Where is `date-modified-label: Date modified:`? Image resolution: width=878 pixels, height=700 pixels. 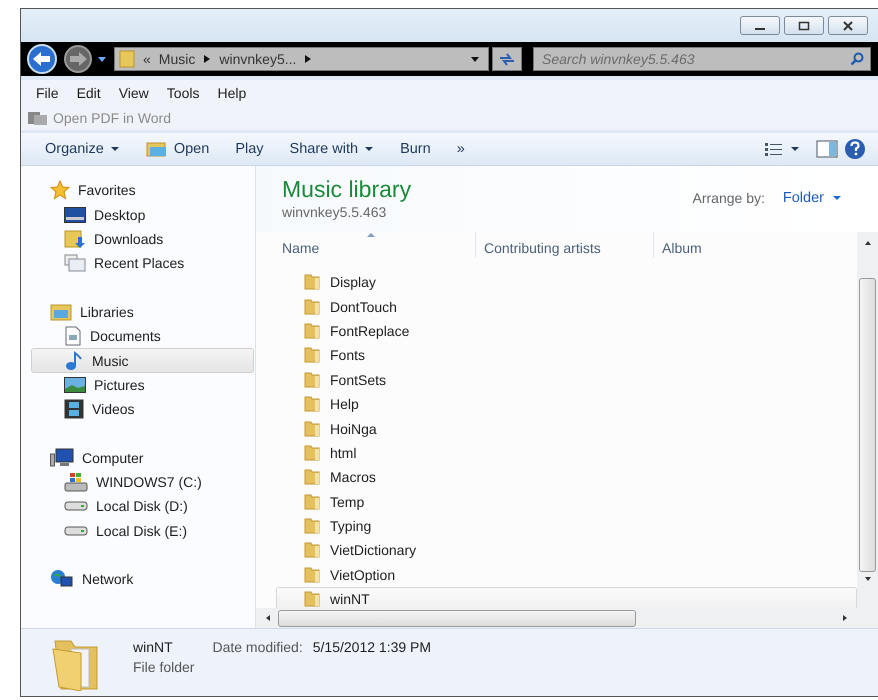
date-modified-label: Date modified: is located at coordinates (257, 647).